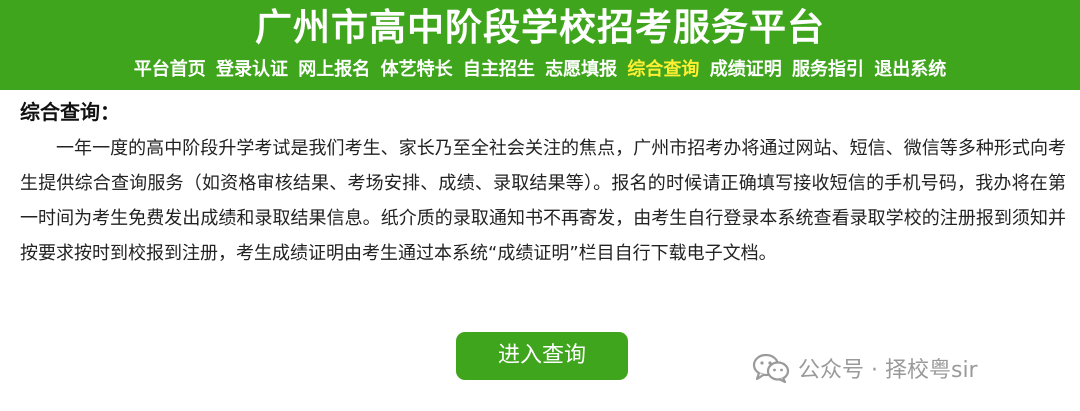  I want to click on nav-logout: 退出系统, so click(910, 69).